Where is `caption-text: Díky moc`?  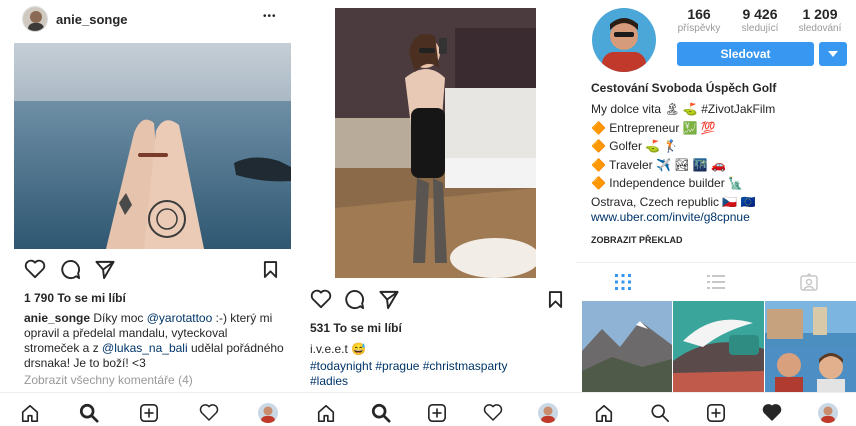
caption-text: Díky moc is located at coordinates (118, 318).